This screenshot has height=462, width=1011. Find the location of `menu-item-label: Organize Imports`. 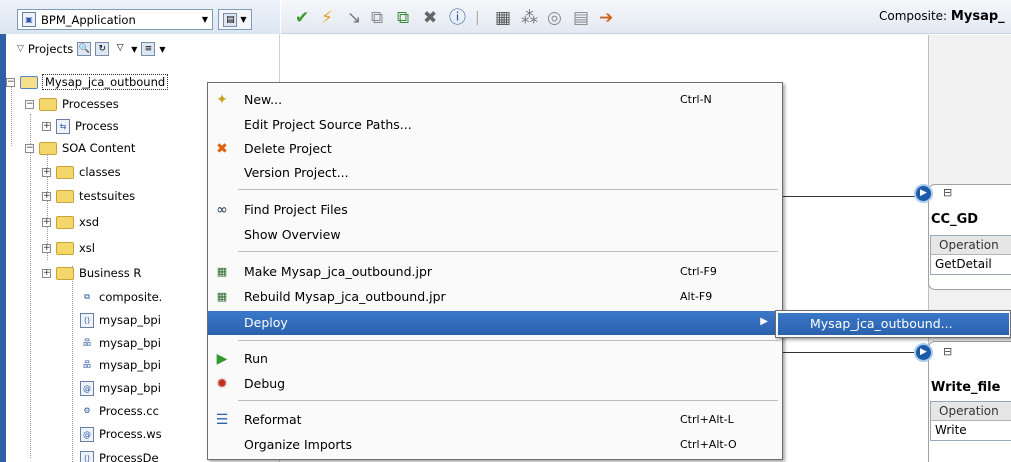

menu-item-label: Organize Imports is located at coordinates (298, 444).